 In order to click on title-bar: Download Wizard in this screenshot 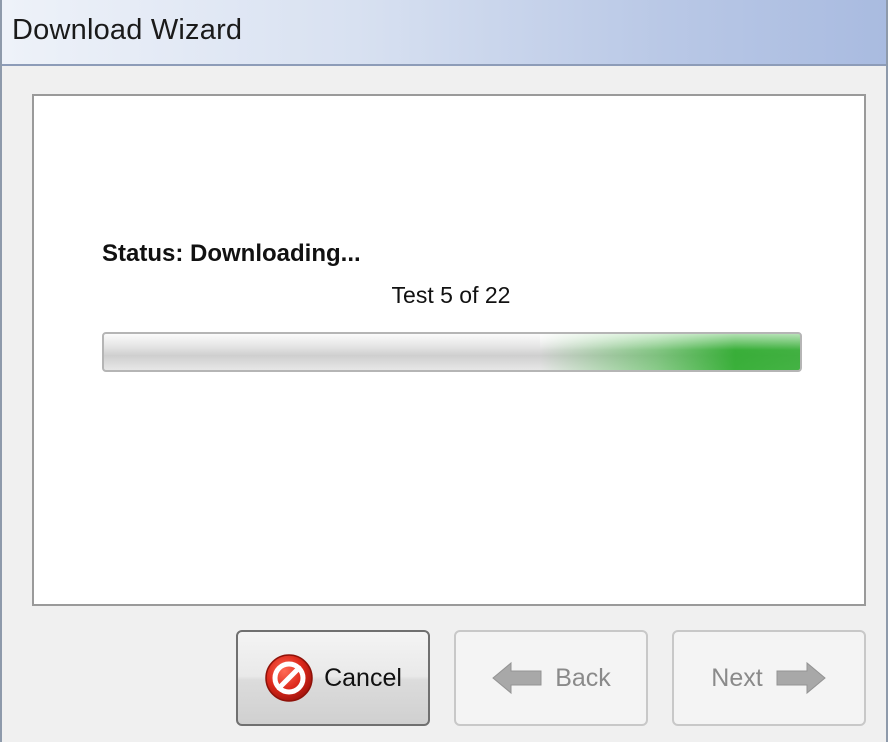, I will do `click(444, 33)`.